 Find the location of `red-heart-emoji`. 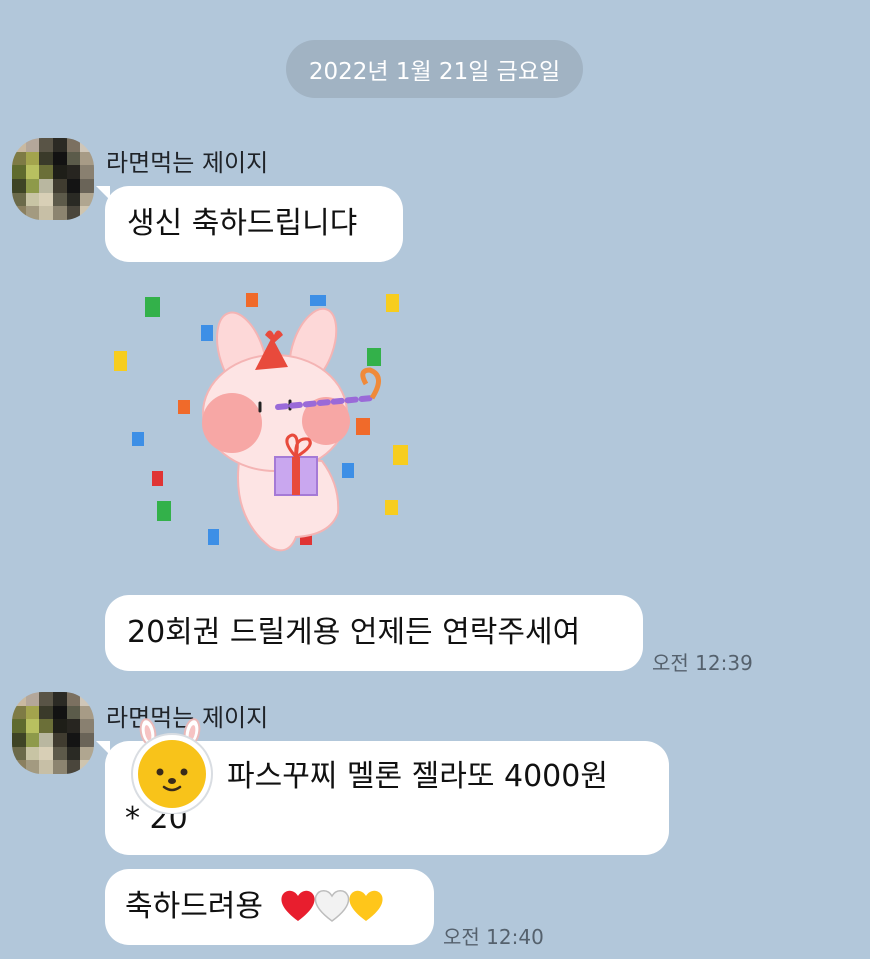

red-heart-emoji is located at coordinates (297, 905).